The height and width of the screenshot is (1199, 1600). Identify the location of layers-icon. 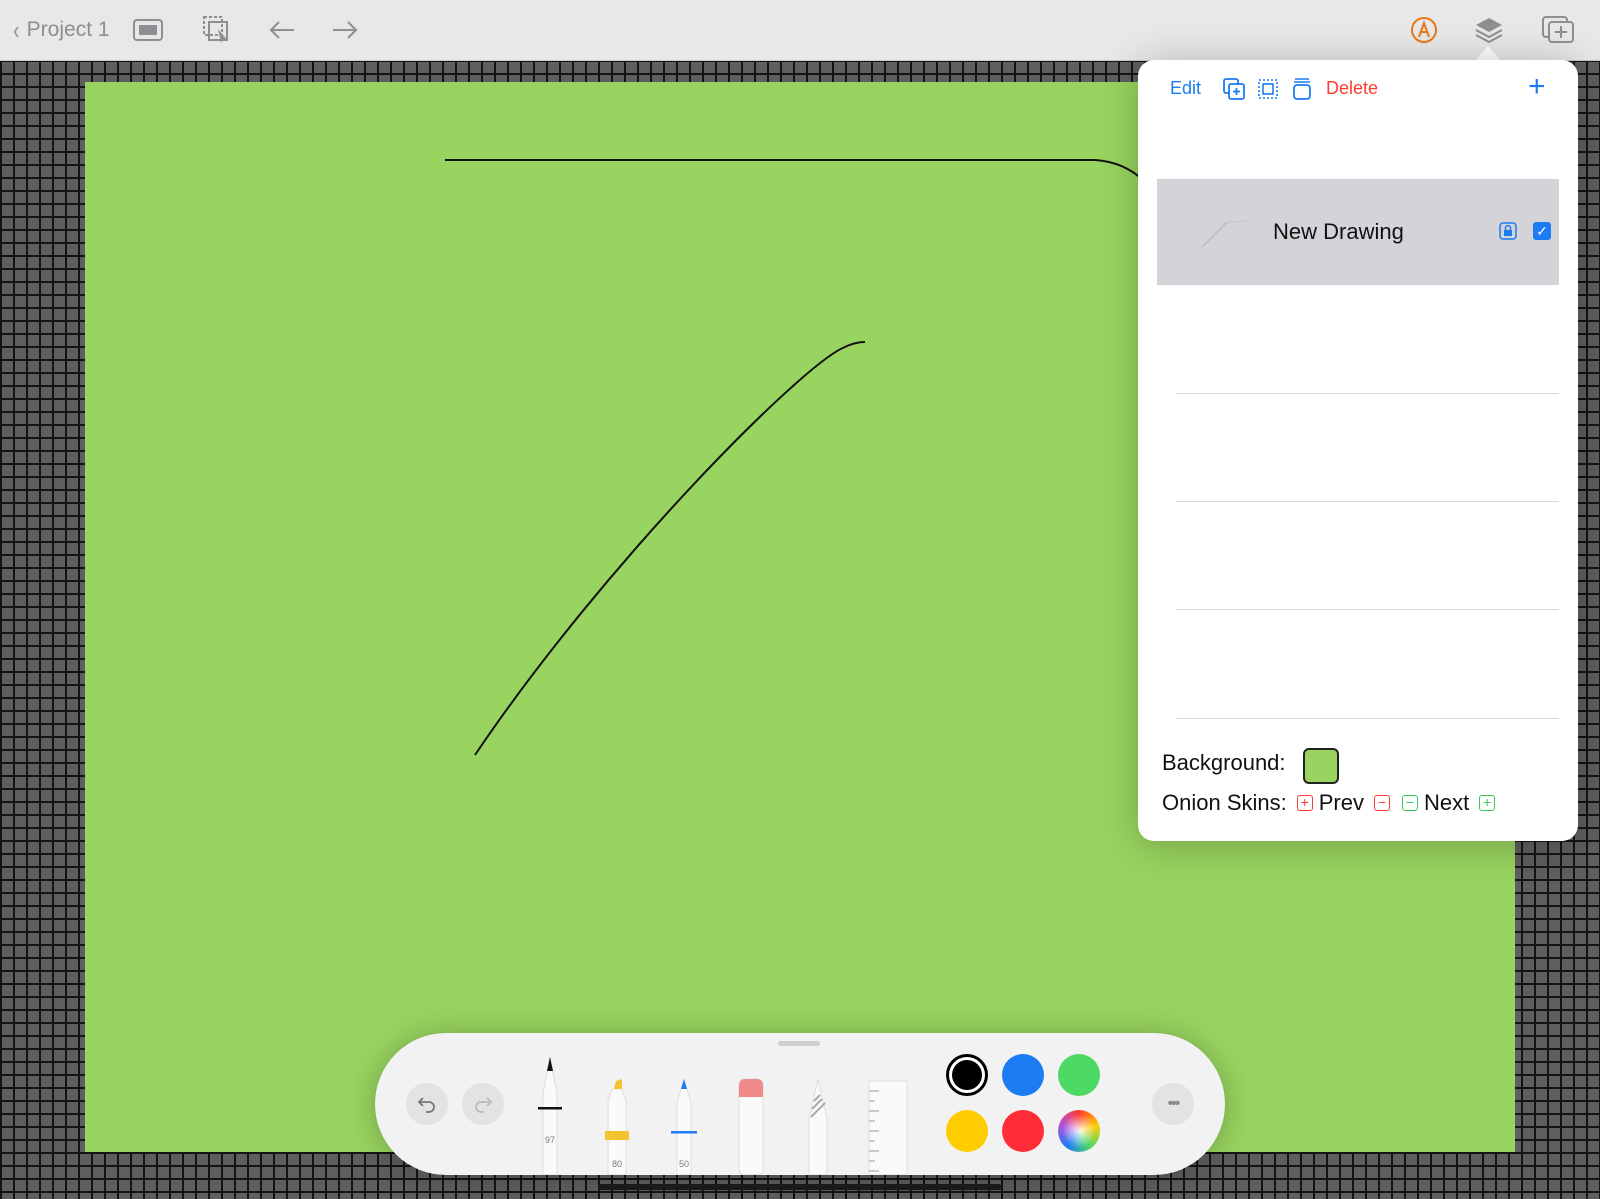
(1489, 30).